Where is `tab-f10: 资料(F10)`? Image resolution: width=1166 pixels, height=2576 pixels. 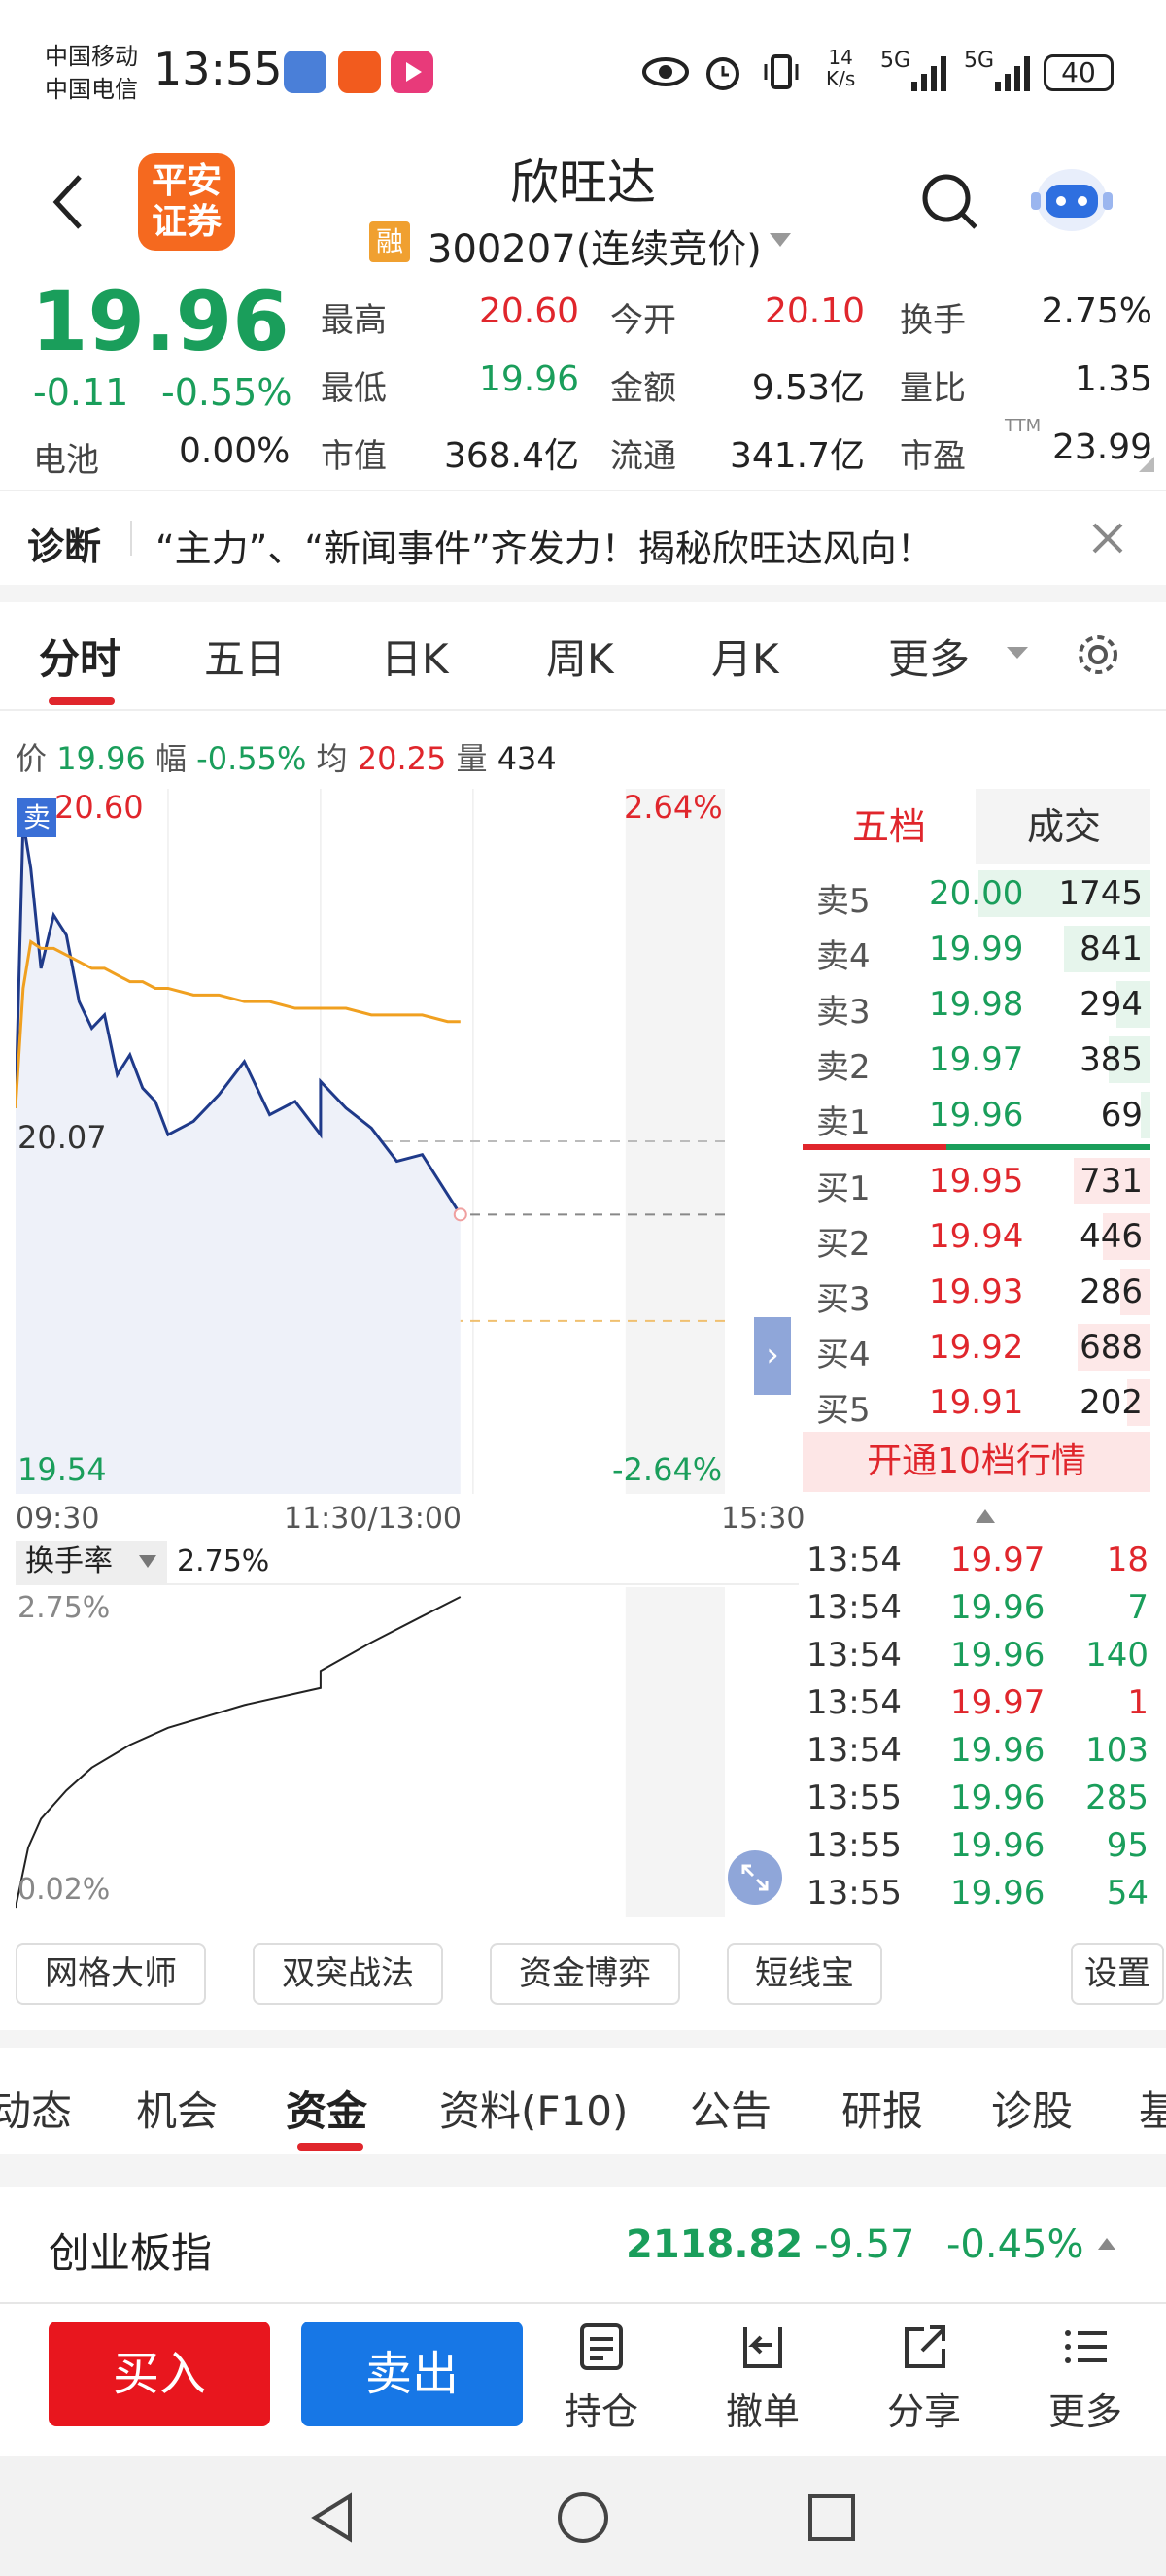
tab-f10: 资料(F10) is located at coordinates (533, 2108).